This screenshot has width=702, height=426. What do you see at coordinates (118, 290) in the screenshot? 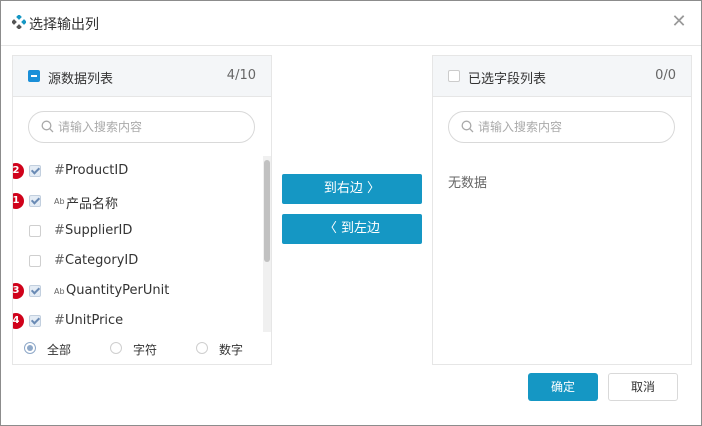
I see `field-name: QuantityPerUnit` at bounding box center [118, 290].